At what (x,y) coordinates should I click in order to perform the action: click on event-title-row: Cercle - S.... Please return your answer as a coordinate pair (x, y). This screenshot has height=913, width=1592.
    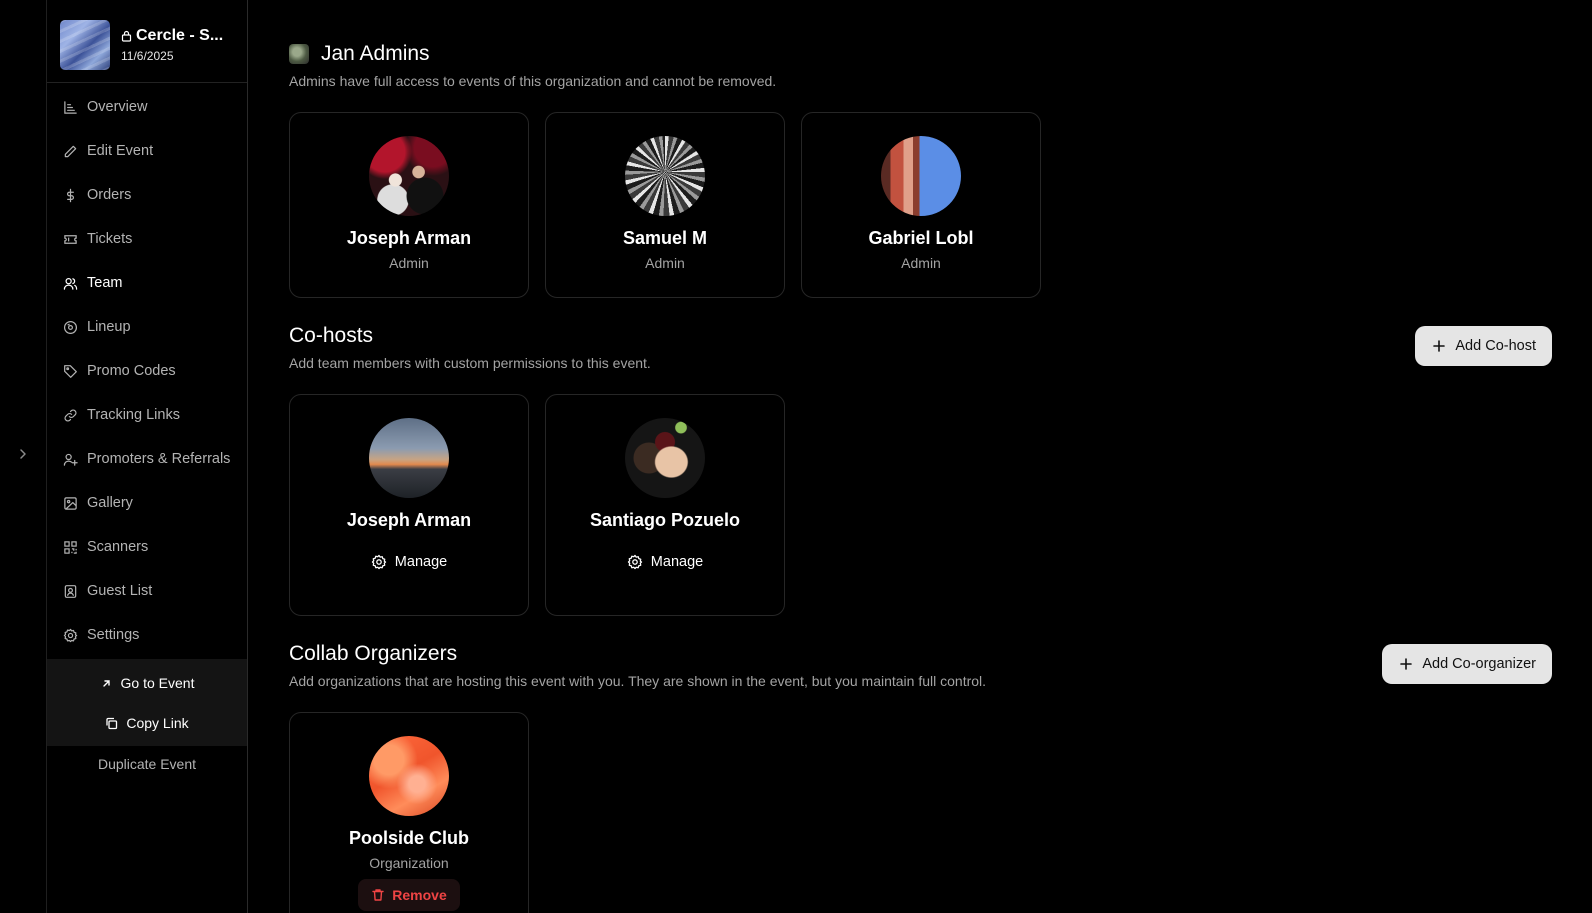
    Looking at the image, I should click on (172, 36).